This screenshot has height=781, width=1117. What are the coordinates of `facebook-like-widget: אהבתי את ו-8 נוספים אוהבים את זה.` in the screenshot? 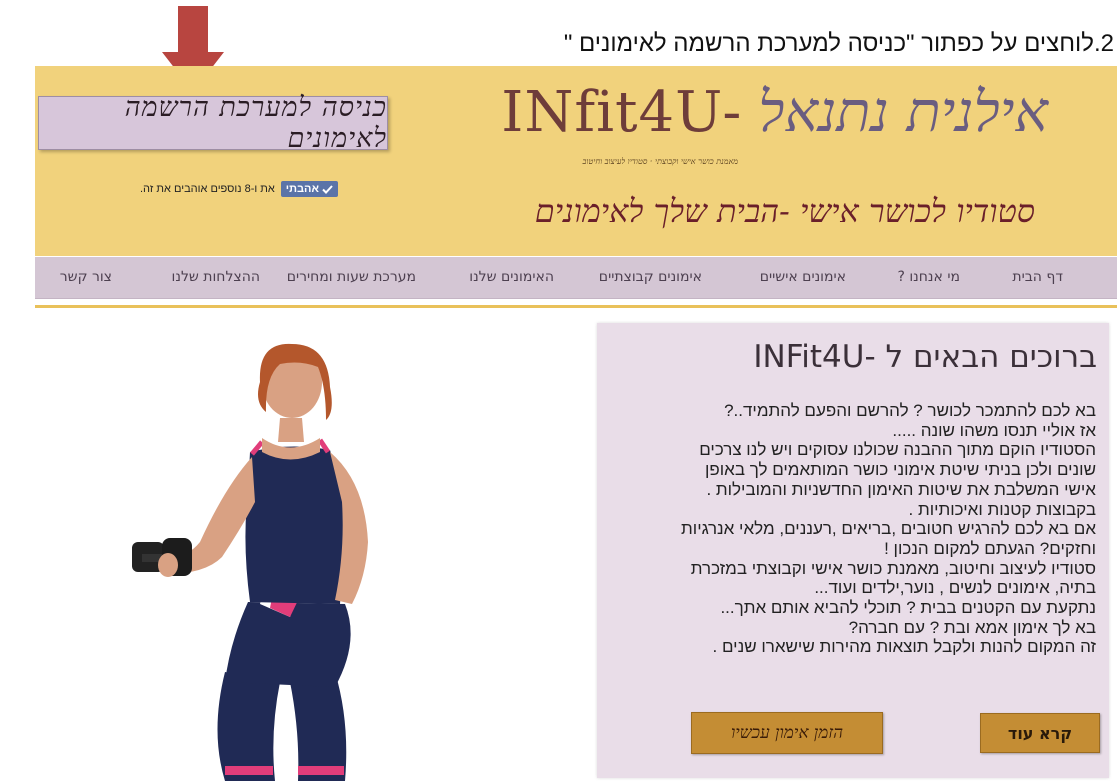 It's located at (239, 189).